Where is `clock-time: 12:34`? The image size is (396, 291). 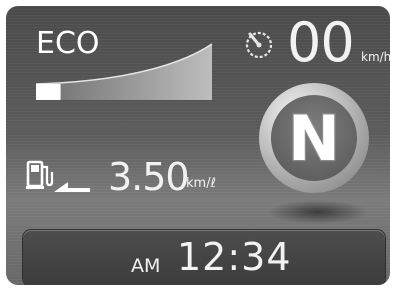
clock-time: 12:34 is located at coordinates (234, 257).